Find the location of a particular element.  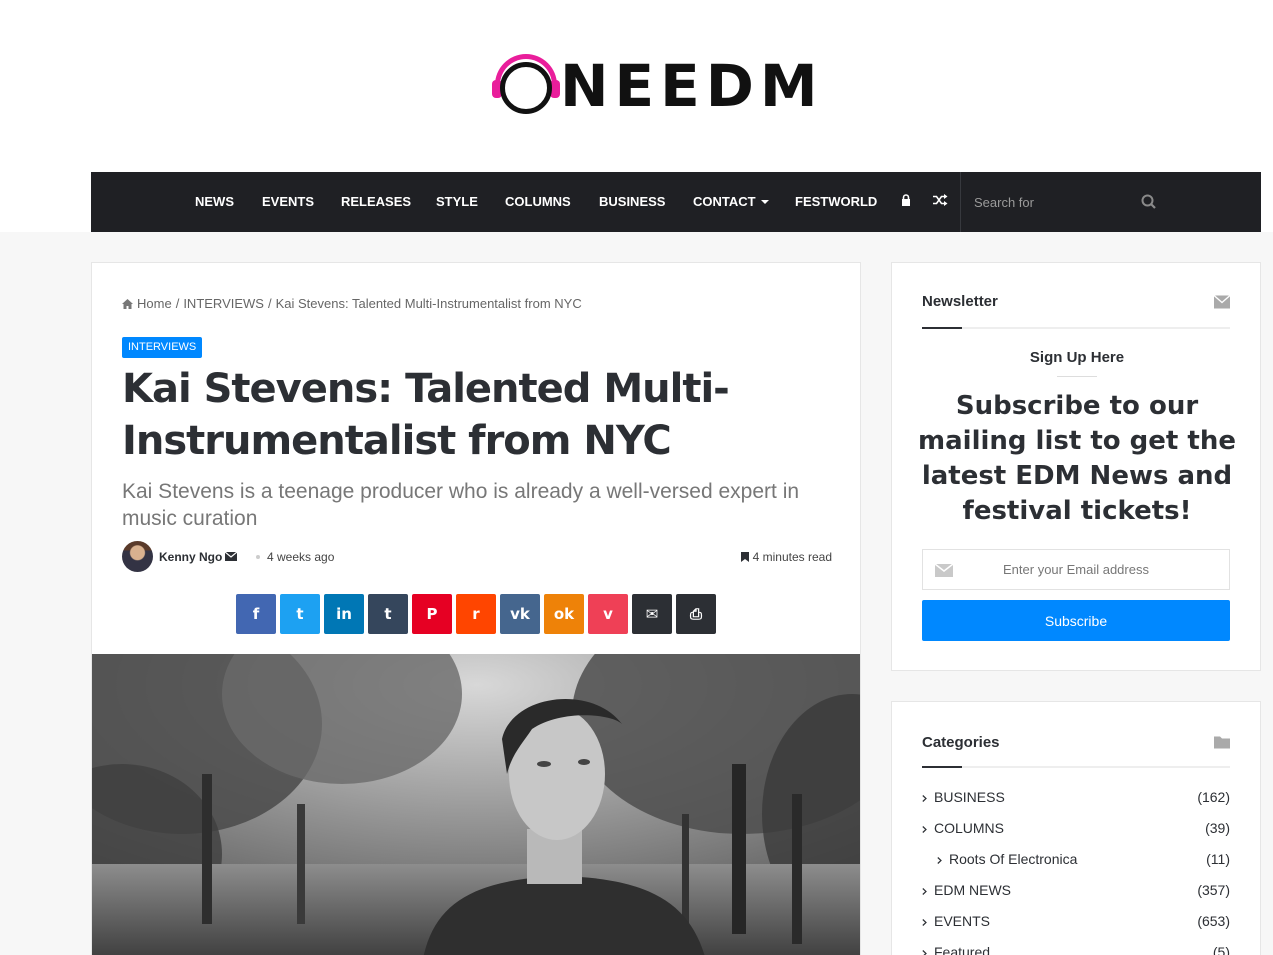

nav-columns: COLUMNS is located at coordinates (538, 202).